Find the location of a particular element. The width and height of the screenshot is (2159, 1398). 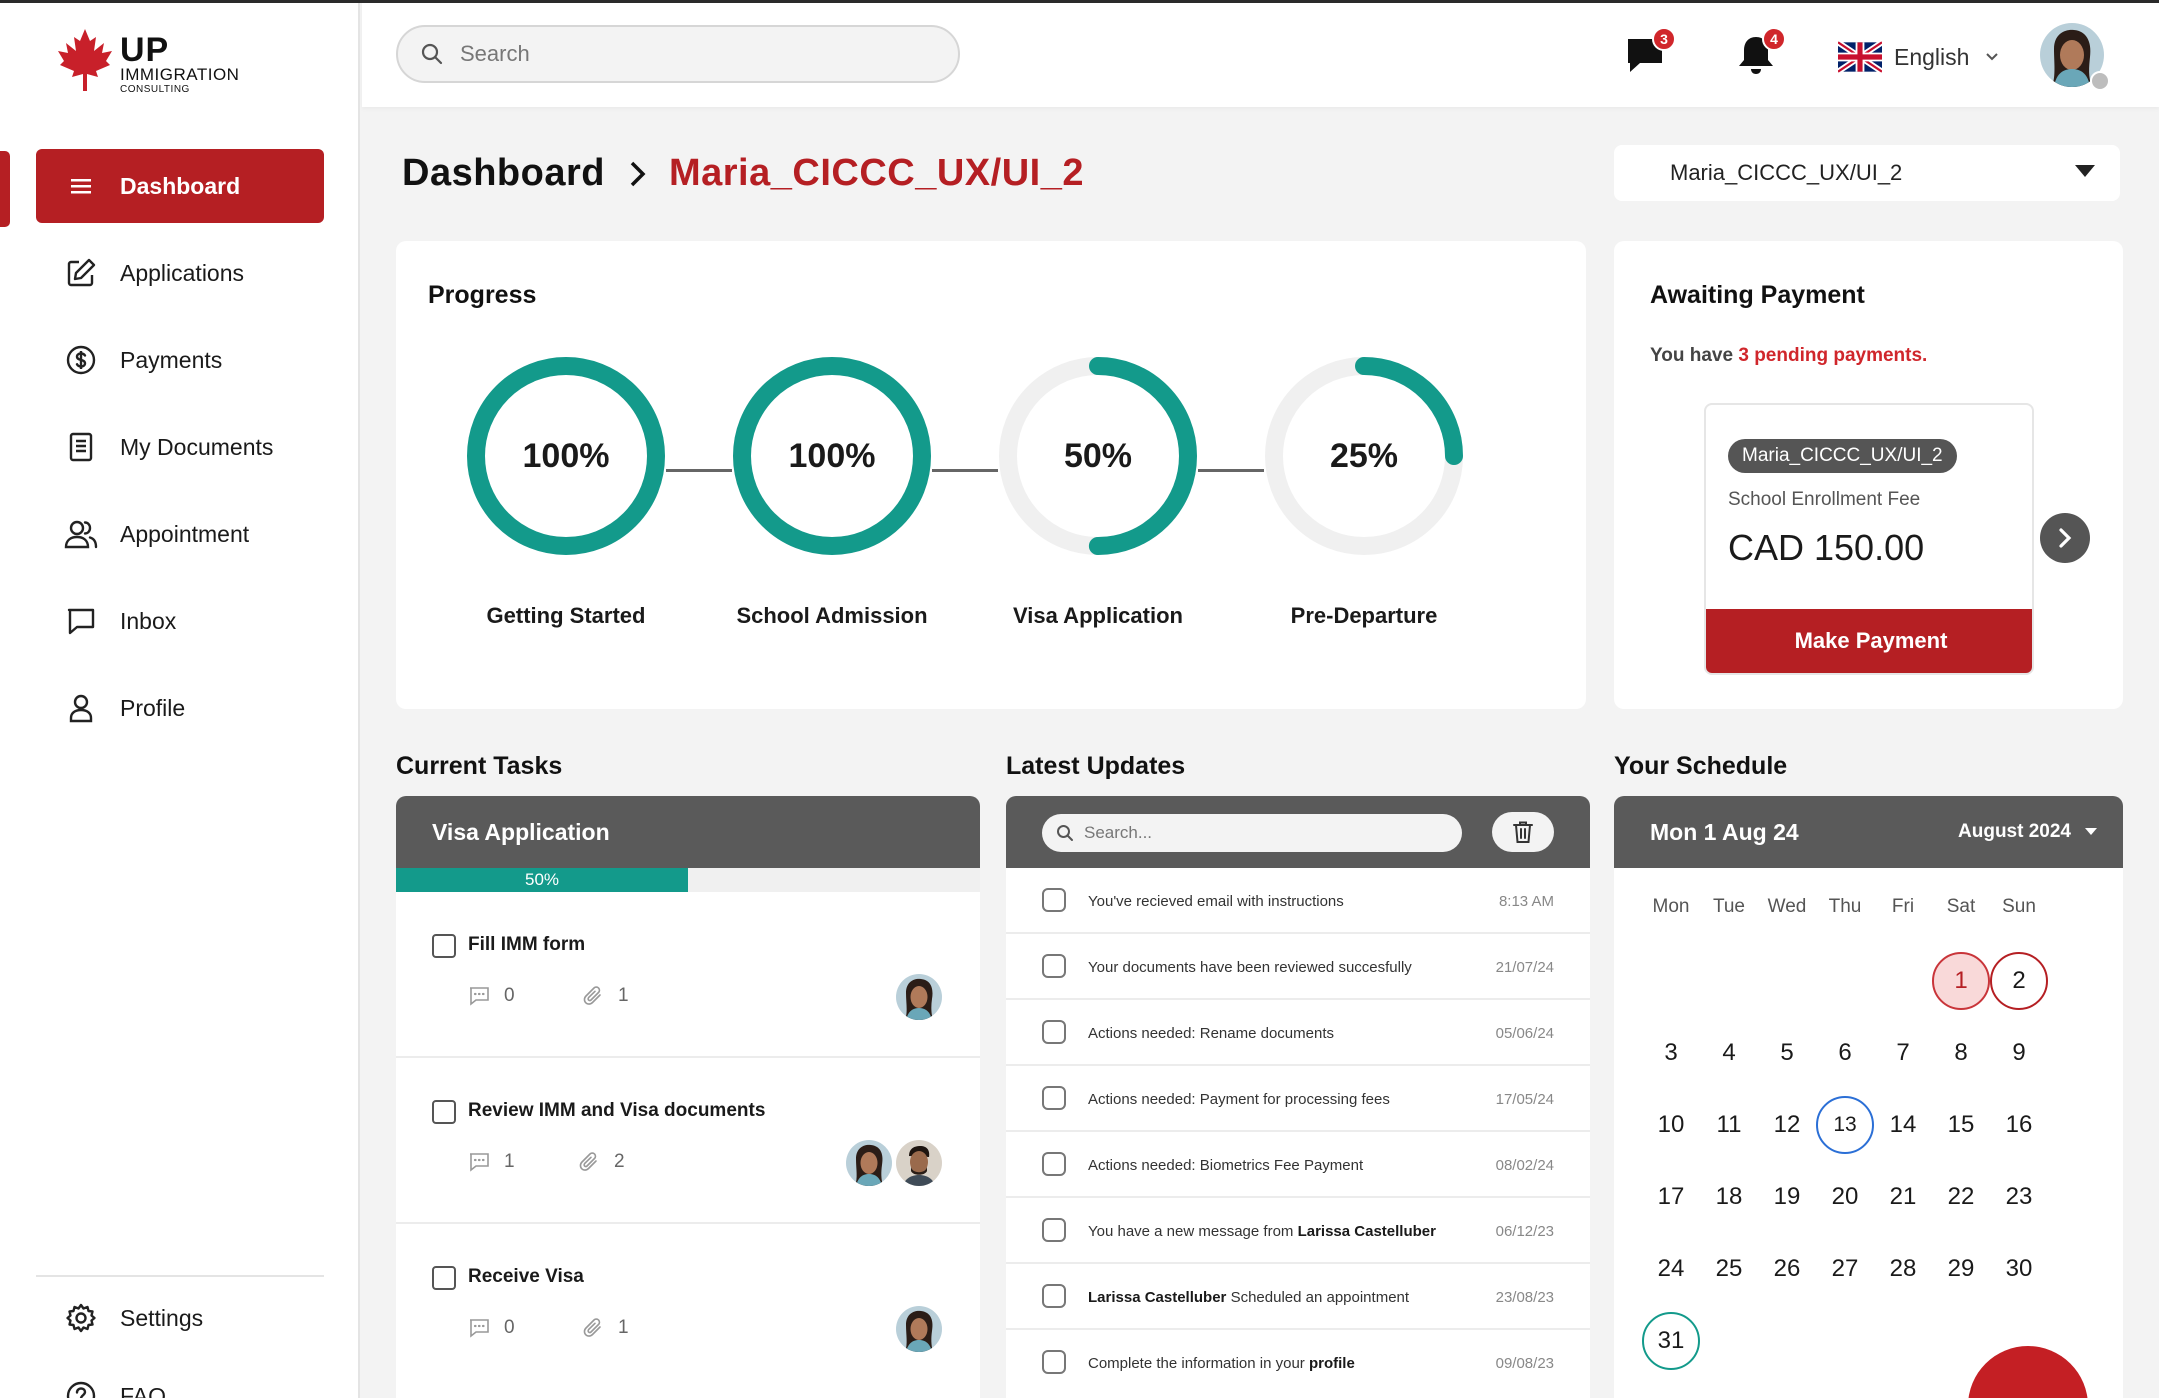

calendar-day: 24 is located at coordinates (1671, 1269).